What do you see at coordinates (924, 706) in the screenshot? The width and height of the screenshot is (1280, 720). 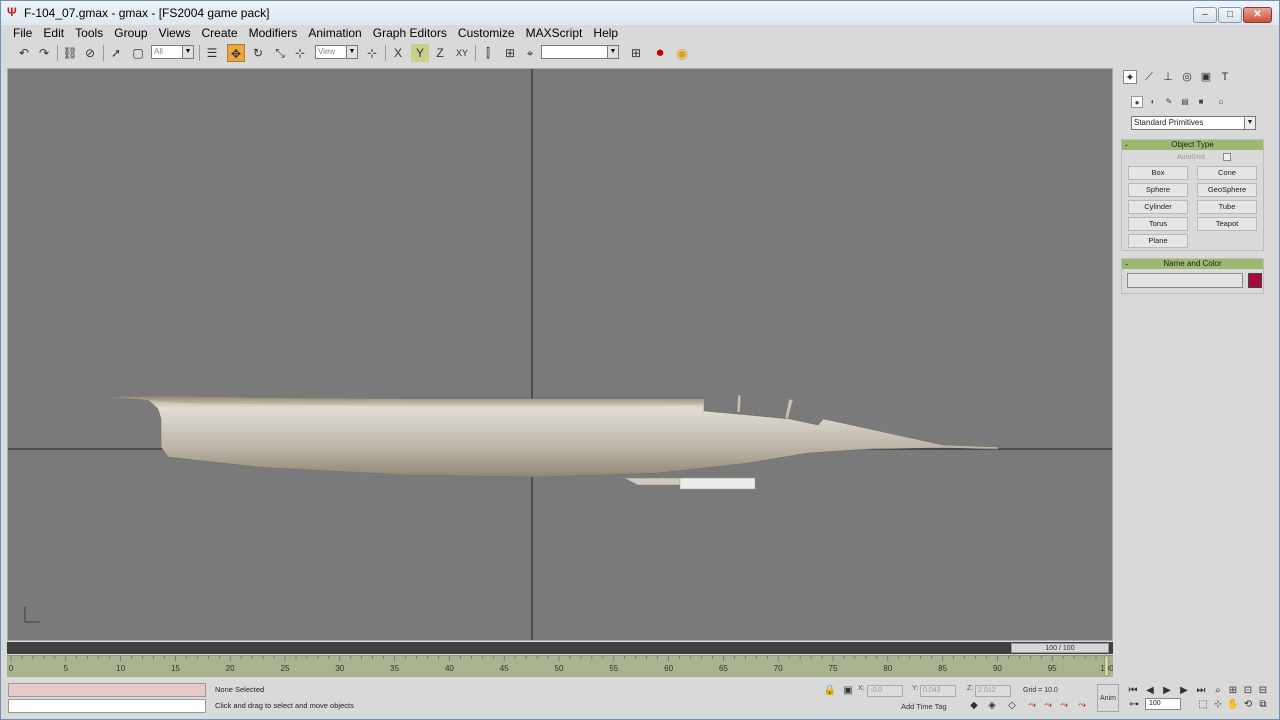 I see `add-time-tag-button: Add Time Tag` at bounding box center [924, 706].